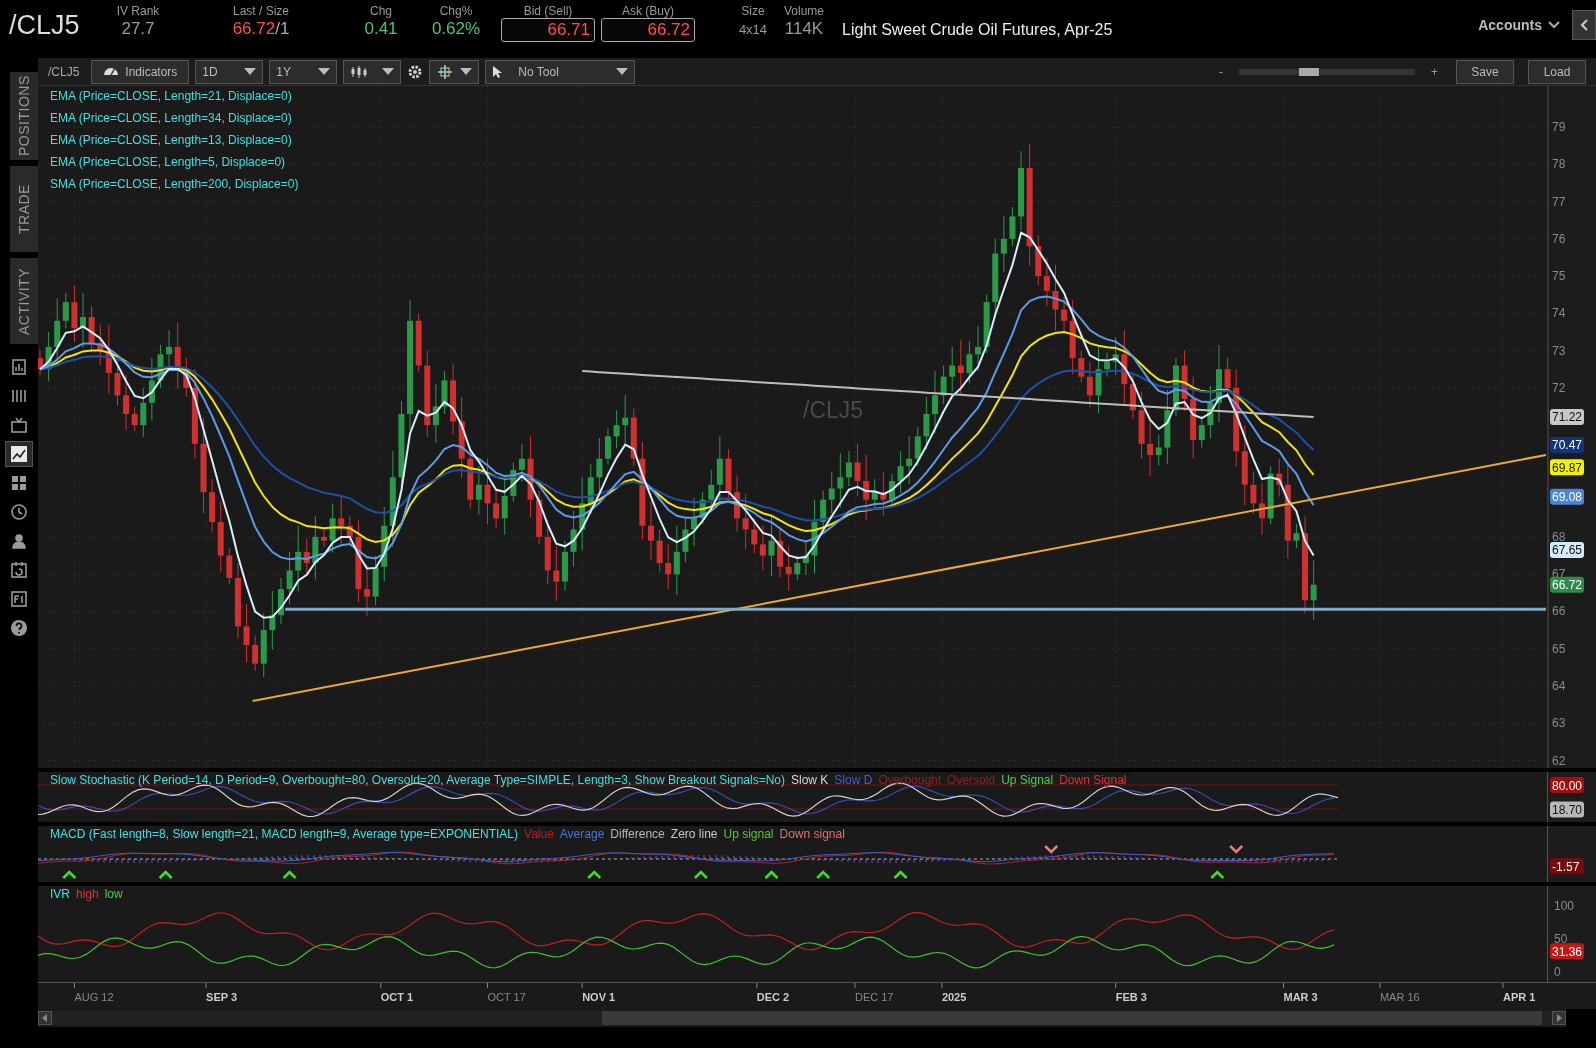 Image resolution: width=1596 pixels, height=1048 pixels. What do you see at coordinates (456, 11) in the screenshot?
I see `quote-label: Chg%` at bounding box center [456, 11].